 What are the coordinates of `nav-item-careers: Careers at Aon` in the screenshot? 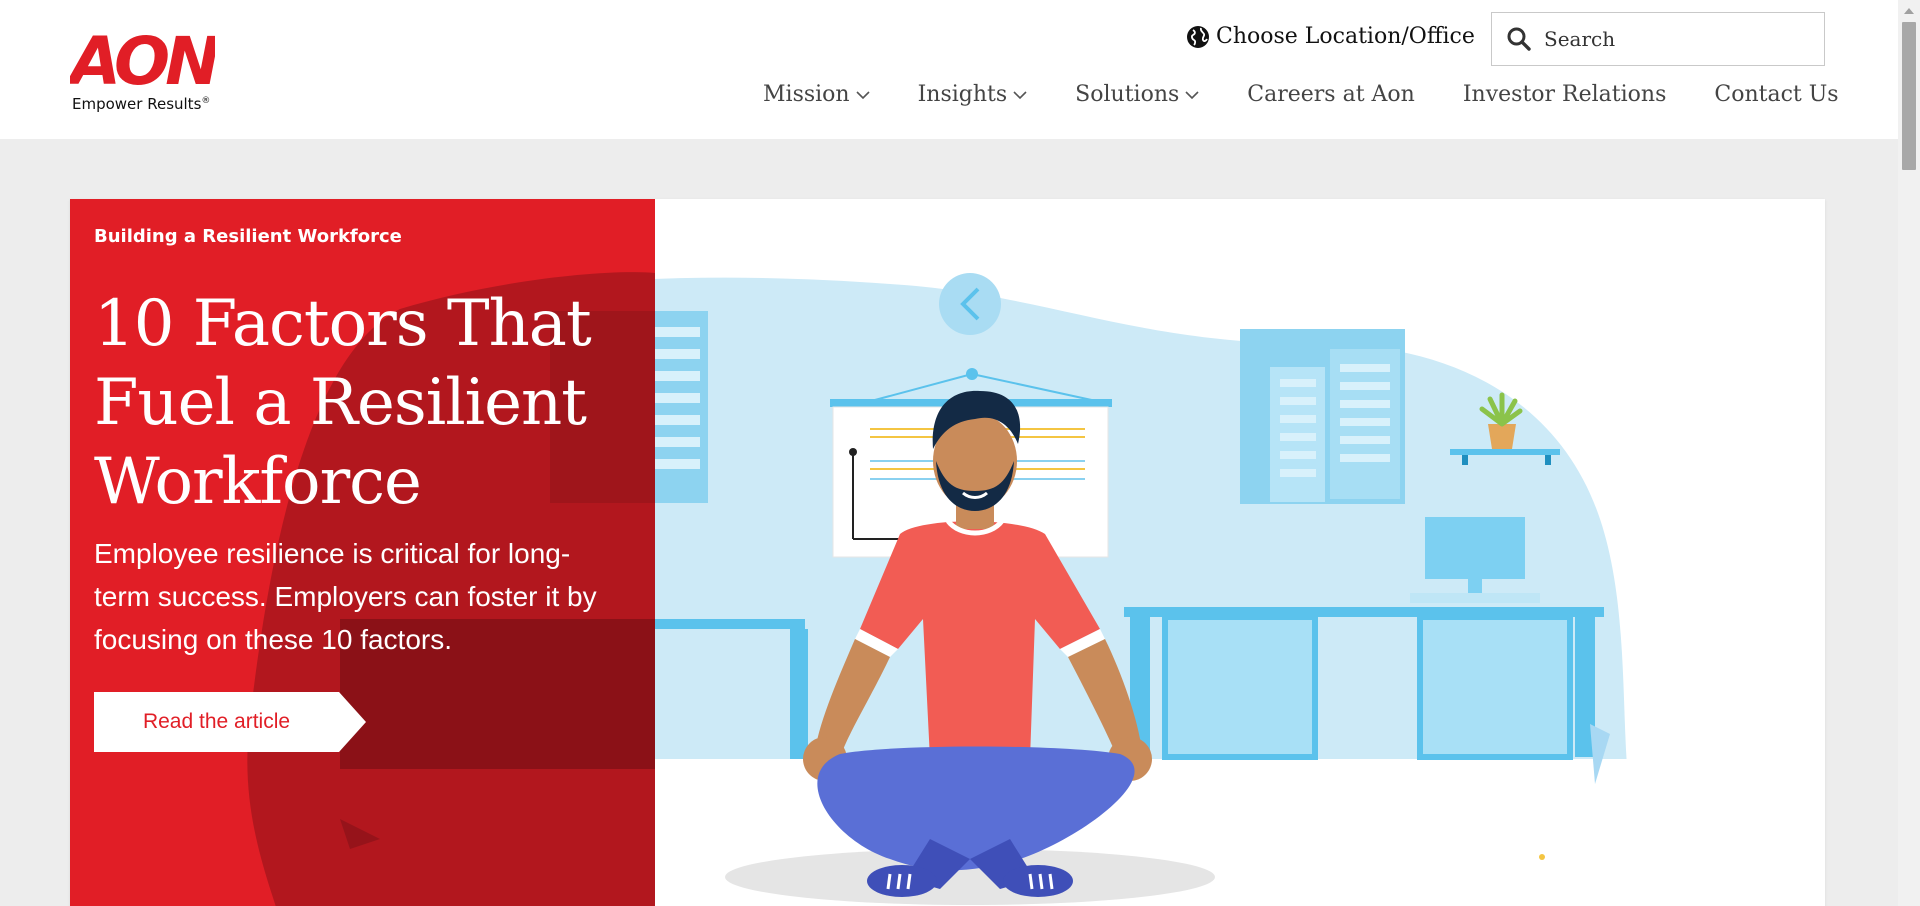 It's located at (1331, 94).